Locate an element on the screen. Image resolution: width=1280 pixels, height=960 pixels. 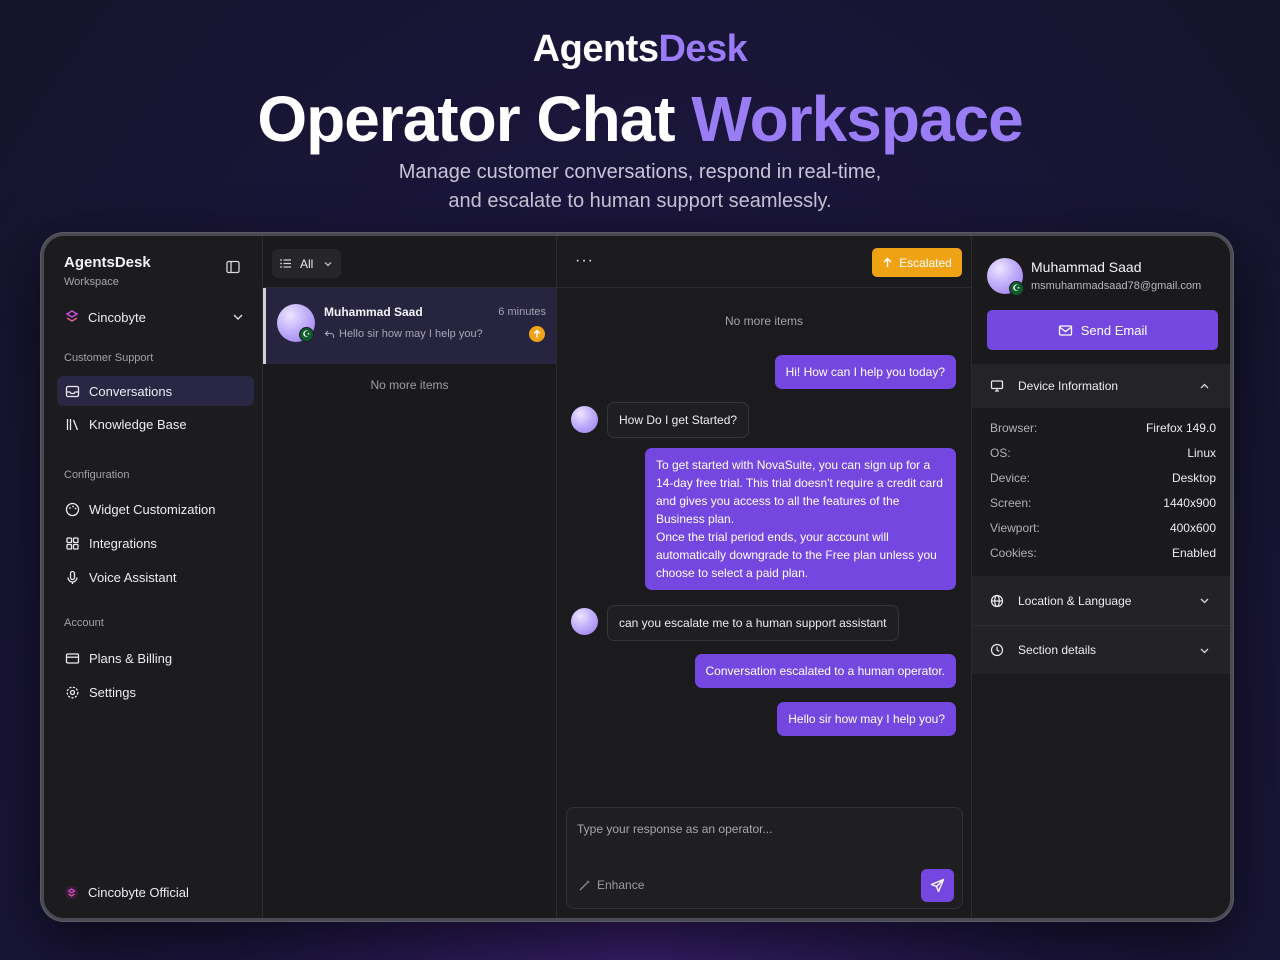
customer-name: Muhammad Saad is located at coordinates (1086, 267).